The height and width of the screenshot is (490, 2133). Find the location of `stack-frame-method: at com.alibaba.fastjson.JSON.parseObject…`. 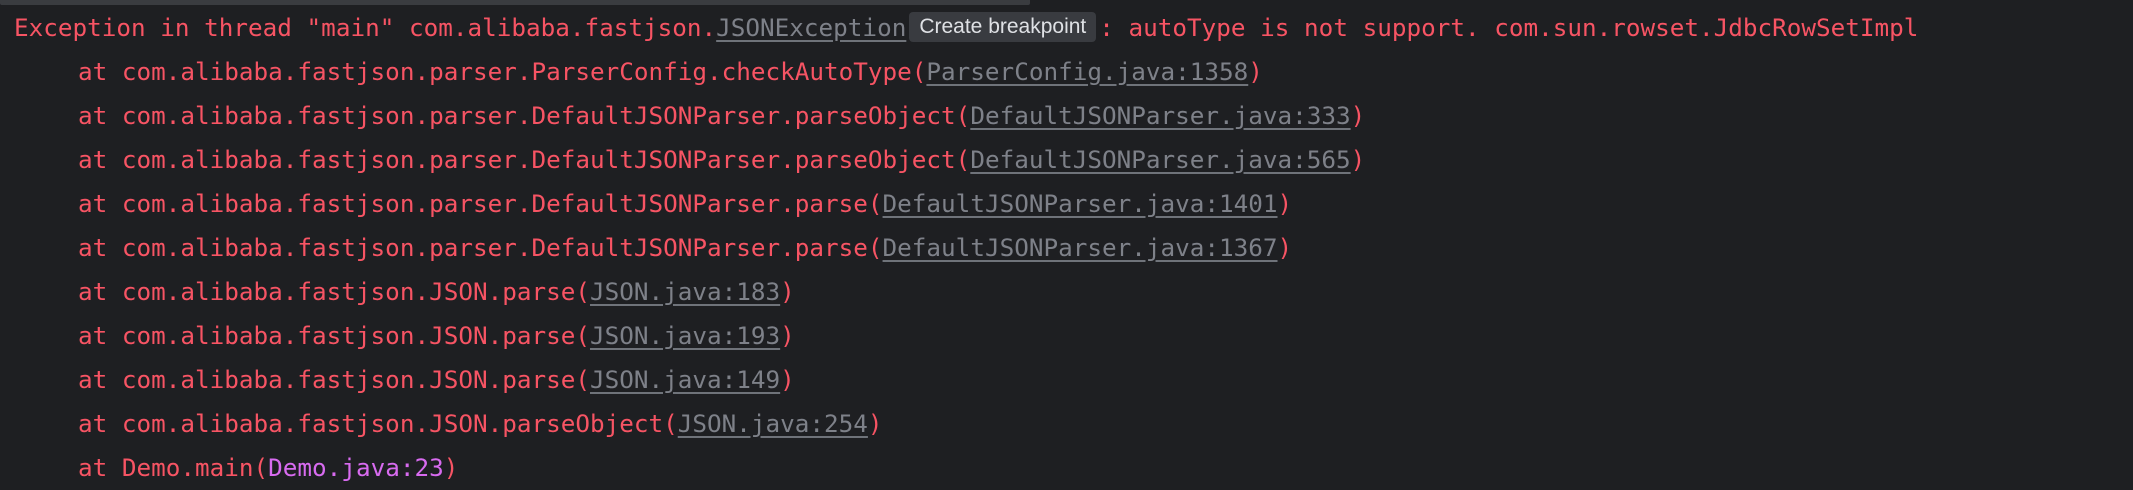

stack-frame-method: at com.alibaba.fastjson.JSON.parseObject… is located at coordinates (378, 423).